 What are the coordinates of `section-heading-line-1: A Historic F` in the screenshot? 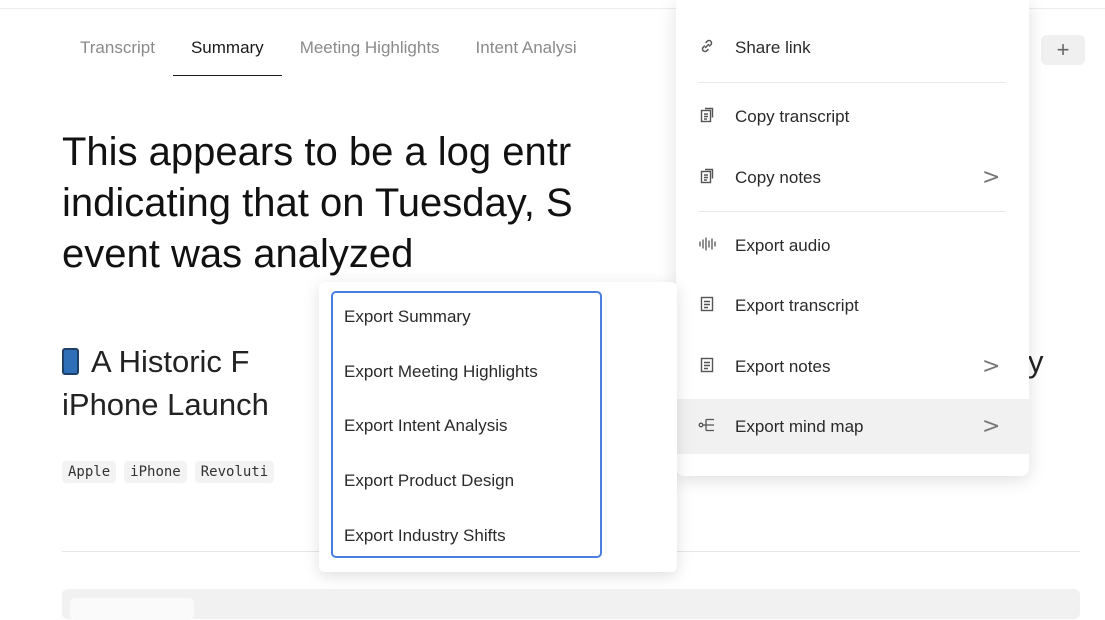 It's located at (170, 361).